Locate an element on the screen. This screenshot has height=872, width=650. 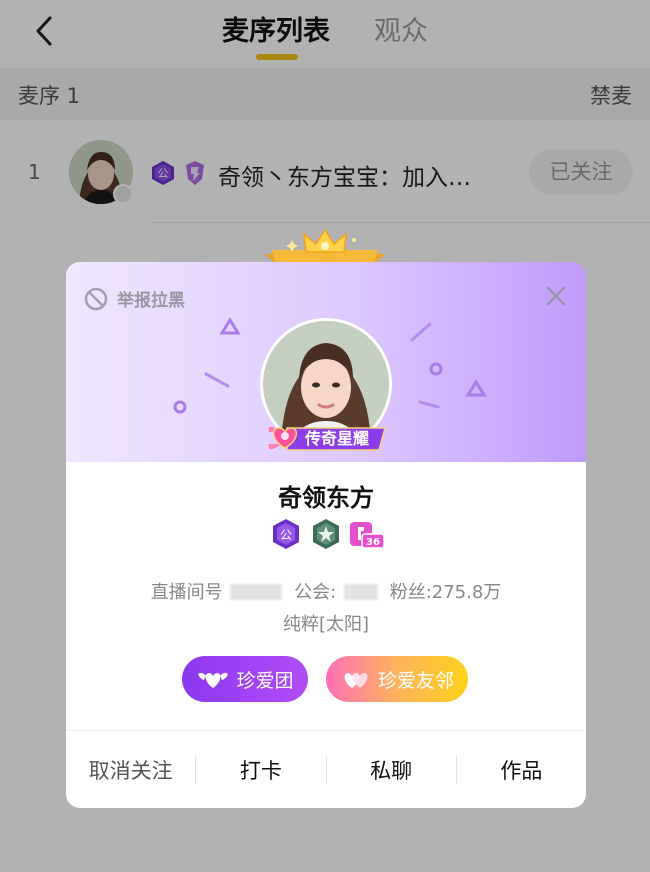
fan-team-label: 珍爱团 is located at coordinates (265, 680).